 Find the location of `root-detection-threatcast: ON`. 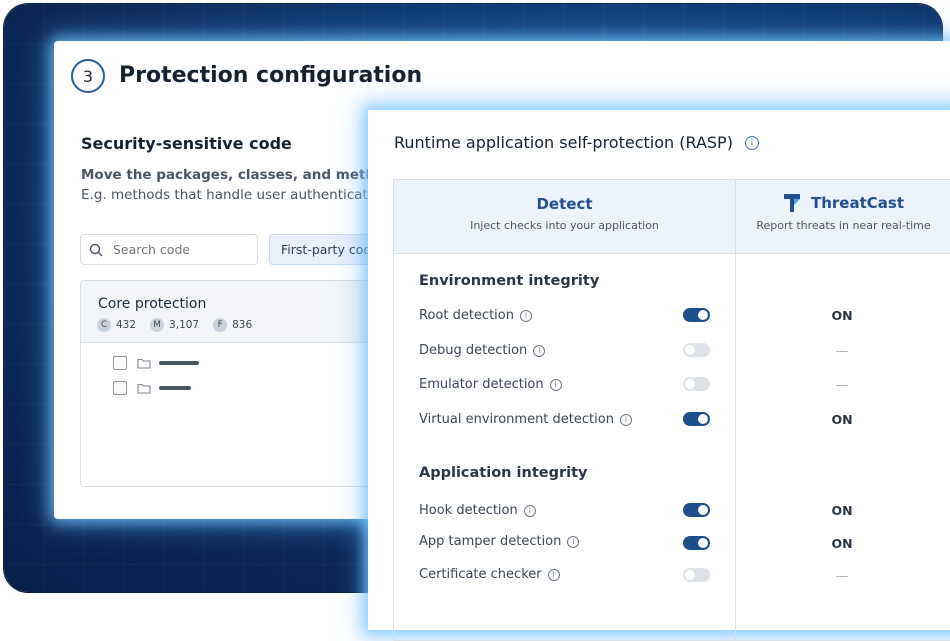

root-detection-threatcast: ON is located at coordinates (842, 315).